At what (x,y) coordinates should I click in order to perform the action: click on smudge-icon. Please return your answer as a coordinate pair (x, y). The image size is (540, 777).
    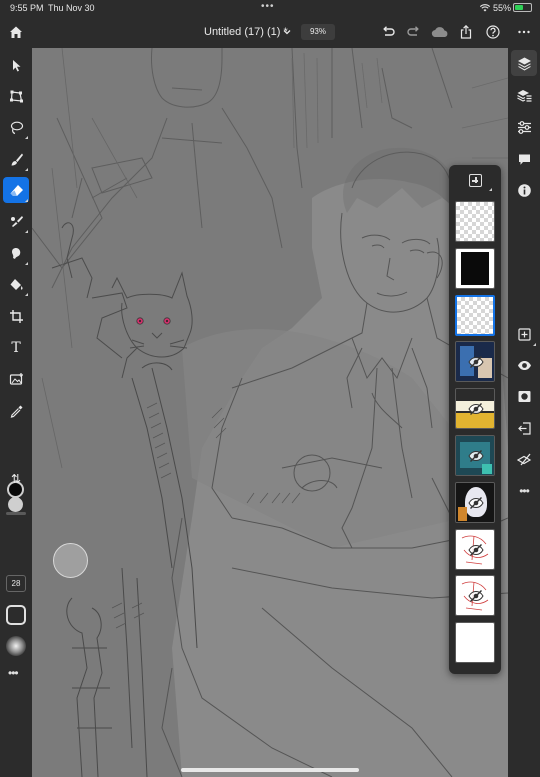
    Looking at the image, I should click on (16, 221).